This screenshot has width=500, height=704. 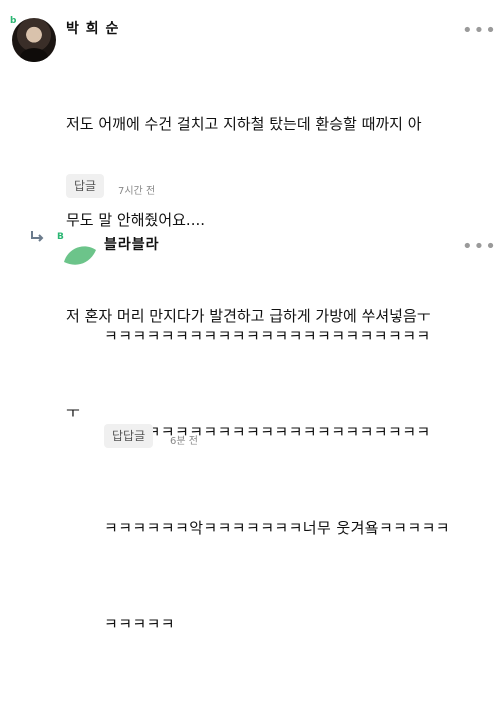 I want to click on comment-line: ㅋㅋㅋㅋㅋㅋ악ㅋㅋㅋㅋㅋㅋㅋ너무 웃겨욬ㅋㅋㅋㅋㅋ, so click(x=277, y=528).